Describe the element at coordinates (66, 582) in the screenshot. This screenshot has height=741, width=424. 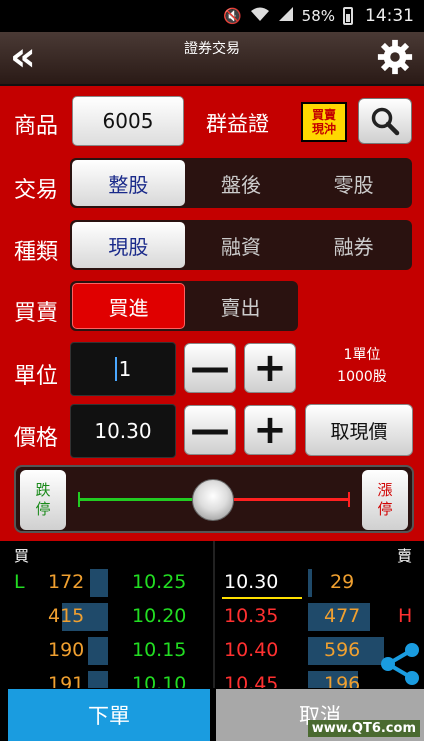
I see `bid-qty: 172` at that location.